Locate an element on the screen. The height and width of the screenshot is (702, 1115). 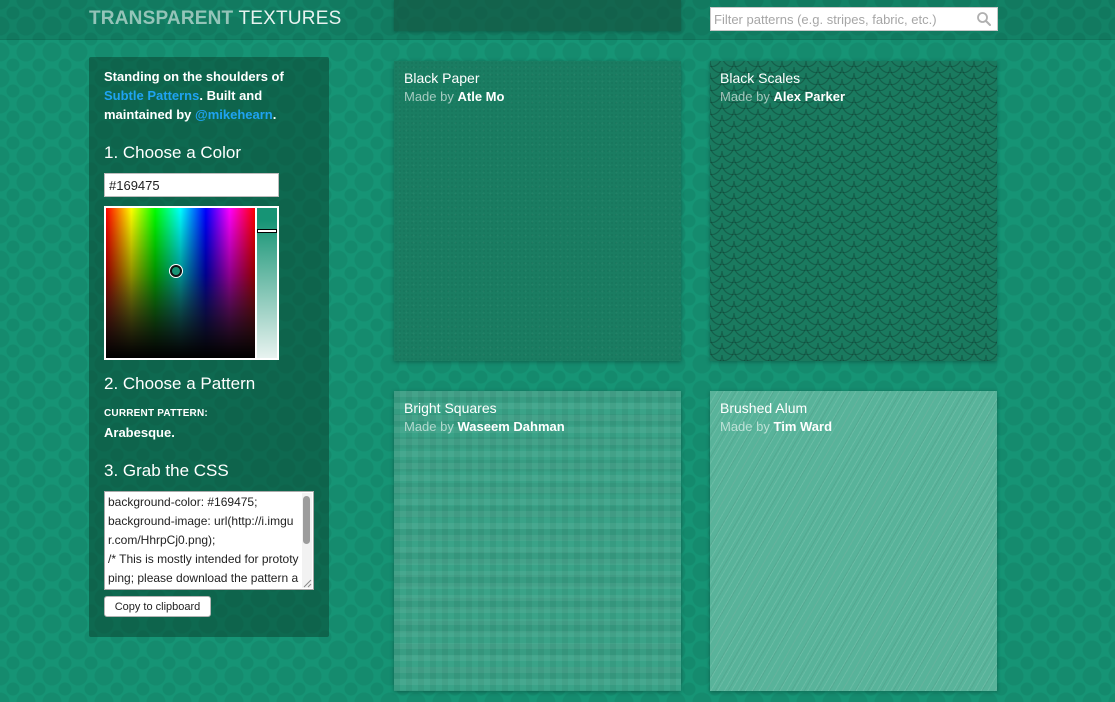
pattern-tile: Black Scales Made by Alex Parker is located at coordinates (853, 211).